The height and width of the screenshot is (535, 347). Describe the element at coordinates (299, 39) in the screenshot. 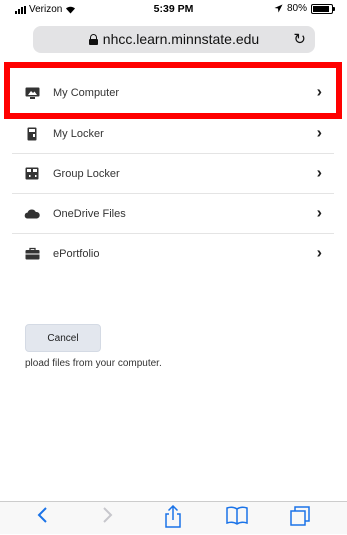

I see `reload-icon: ↻` at that location.